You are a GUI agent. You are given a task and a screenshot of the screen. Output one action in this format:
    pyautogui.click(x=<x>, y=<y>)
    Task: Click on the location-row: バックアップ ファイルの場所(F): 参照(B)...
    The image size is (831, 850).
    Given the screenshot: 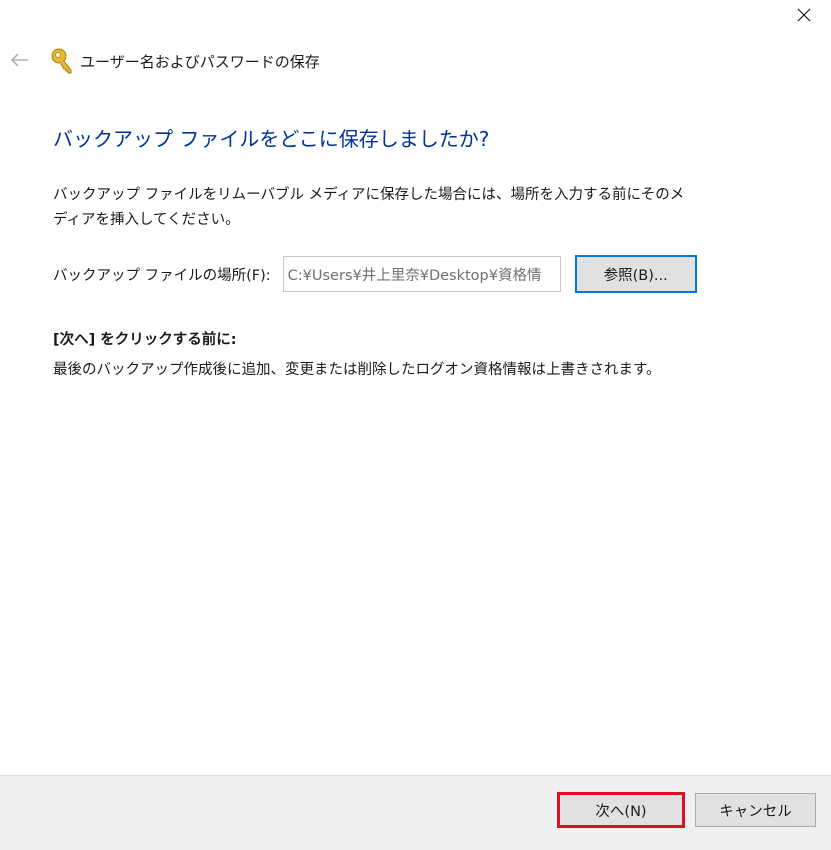 What is the action you would take?
    pyautogui.click(x=375, y=274)
    